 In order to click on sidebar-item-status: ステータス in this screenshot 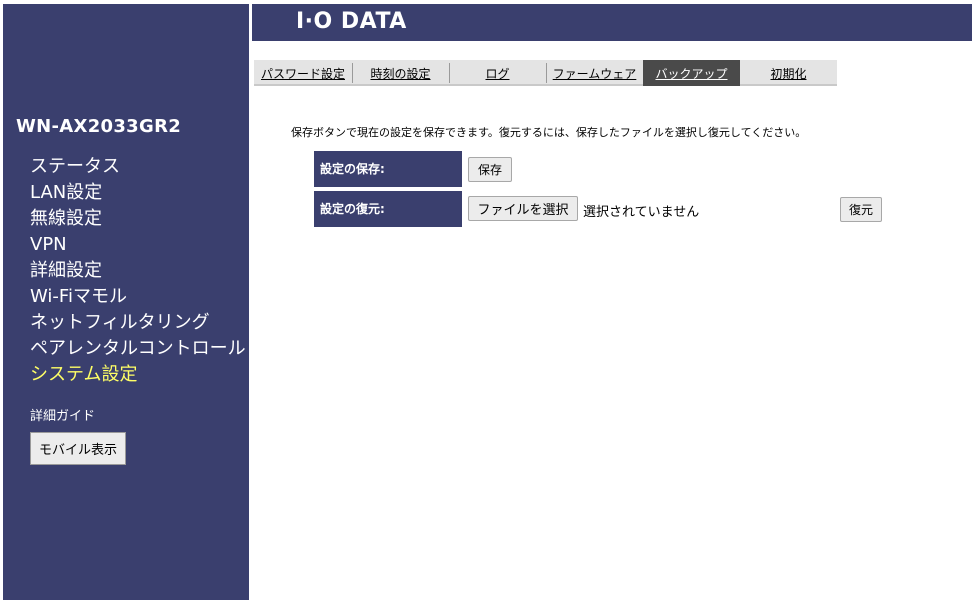, I will do `click(138, 167)`.